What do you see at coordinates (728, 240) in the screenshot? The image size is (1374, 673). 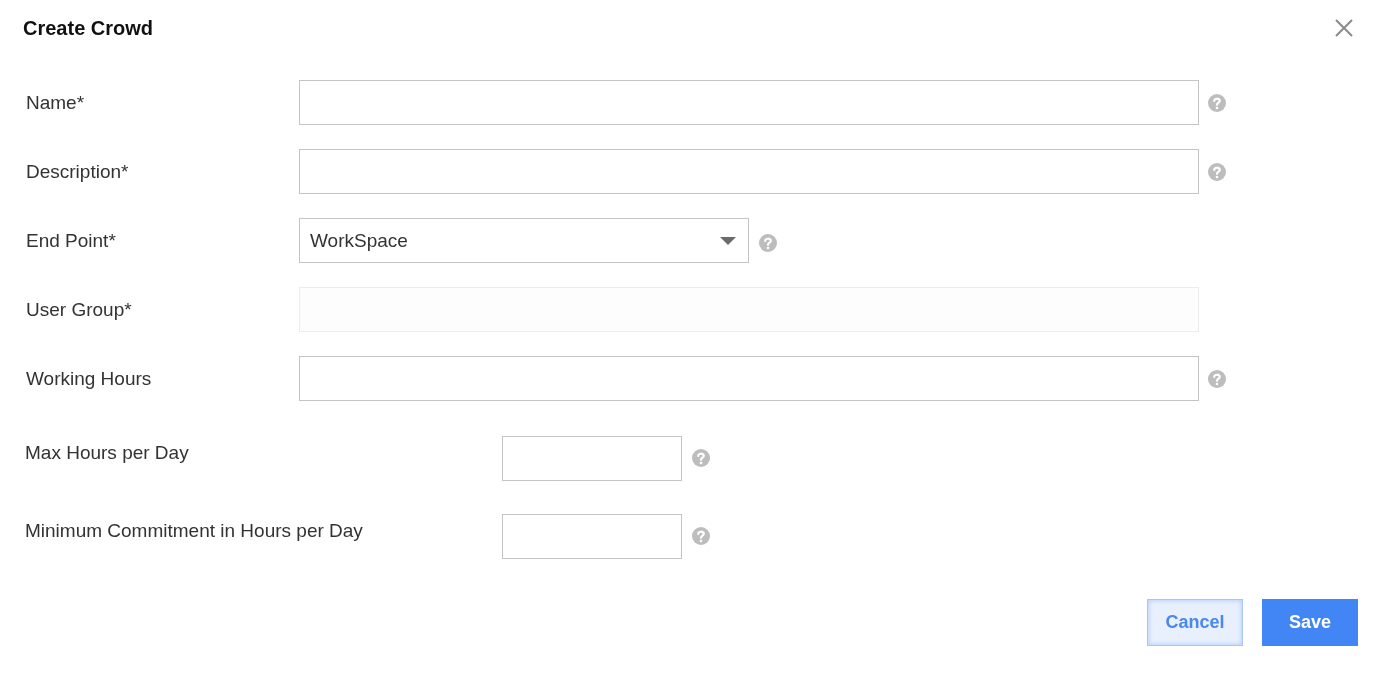 I see `caret-icon` at bounding box center [728, 240].